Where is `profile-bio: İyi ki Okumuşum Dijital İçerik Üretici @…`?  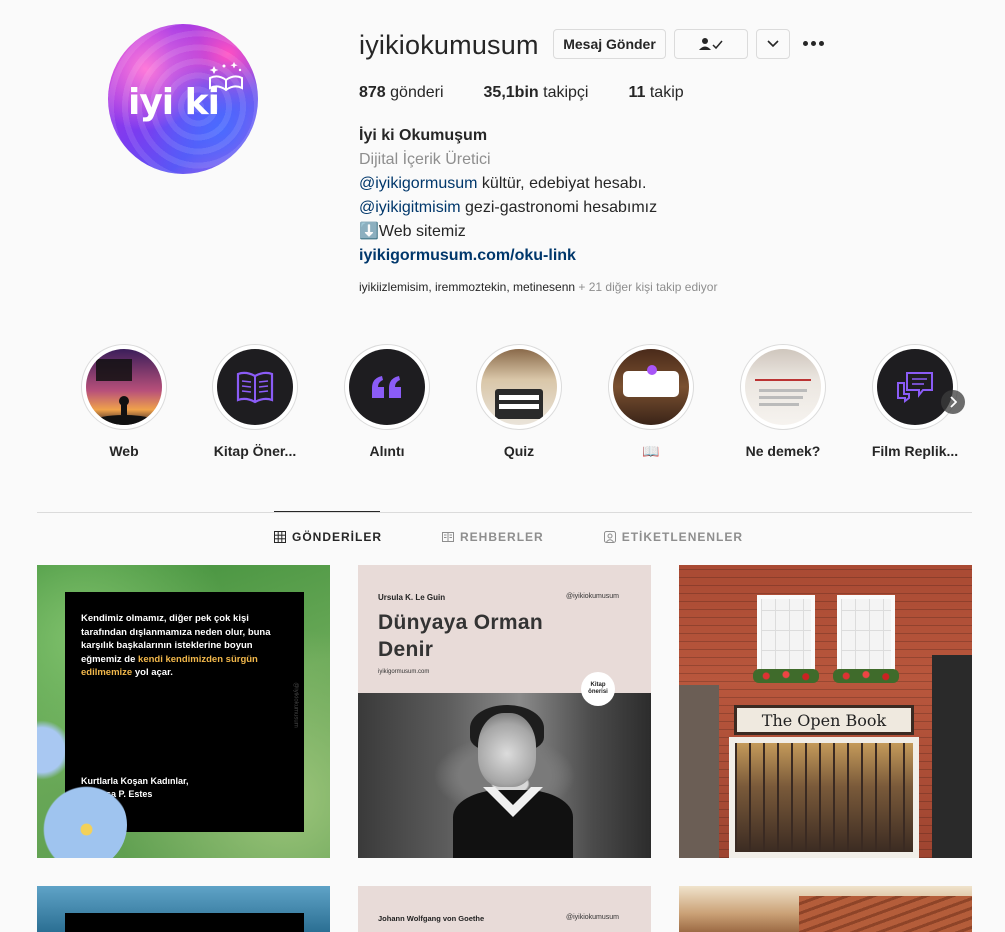 profile-bio: İyi ki Okumuşum Dijital İçerik Üretici @… is located at coordinates (508, 196).